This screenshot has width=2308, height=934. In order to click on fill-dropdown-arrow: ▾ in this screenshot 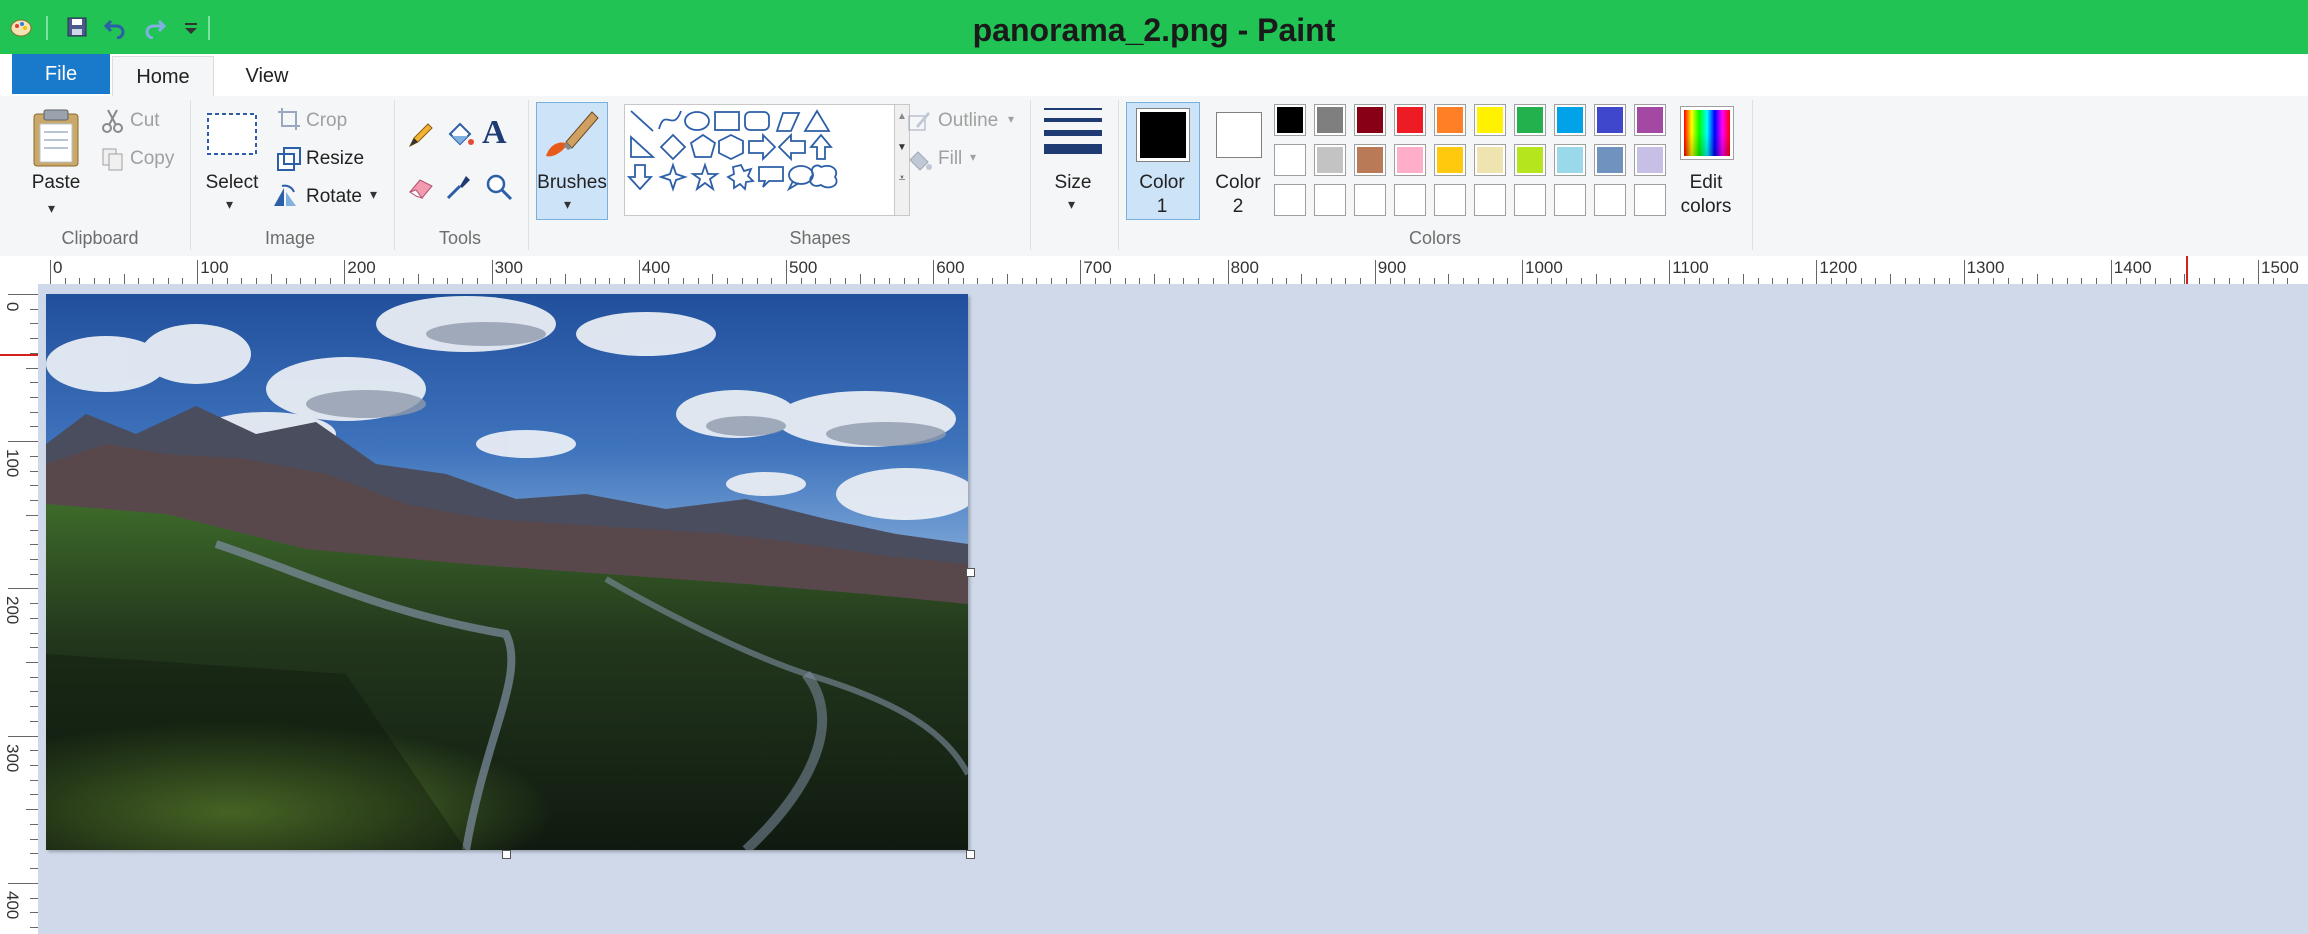, I will do `click(973, 157)`.